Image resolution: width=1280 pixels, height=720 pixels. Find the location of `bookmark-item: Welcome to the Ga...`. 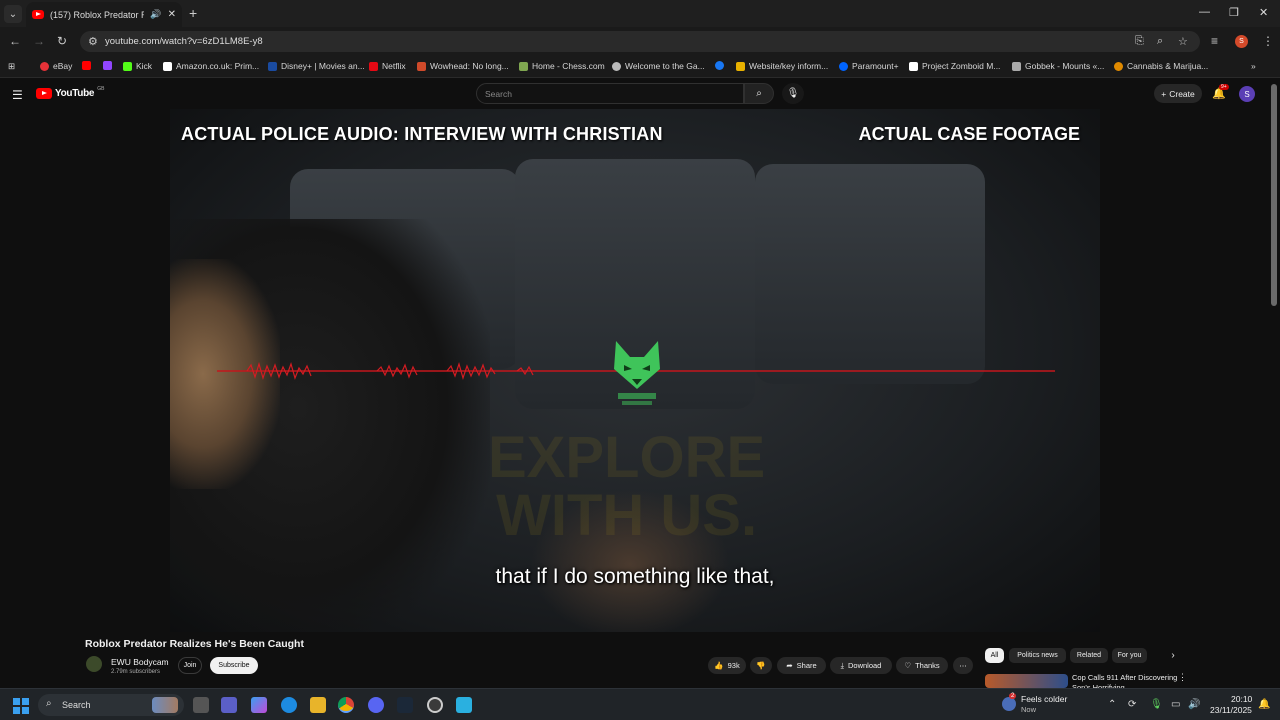

bookmark-item: Welcome to the Ga... is located at coordinates (658, 66).